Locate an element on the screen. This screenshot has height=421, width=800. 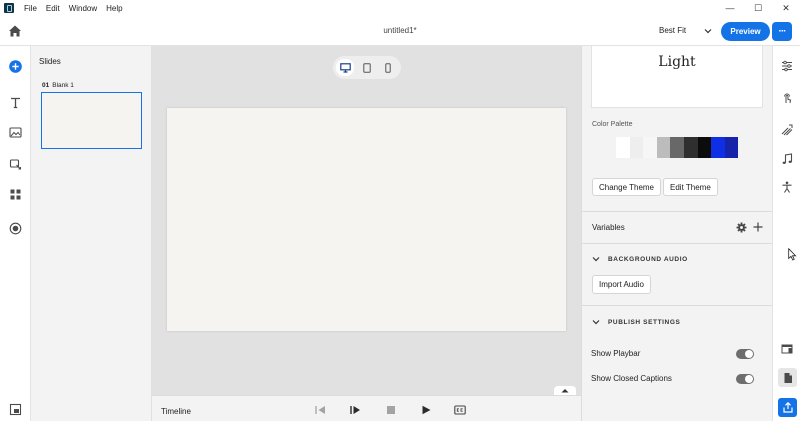
theme-name: Light is located at coordinates (677, 62).